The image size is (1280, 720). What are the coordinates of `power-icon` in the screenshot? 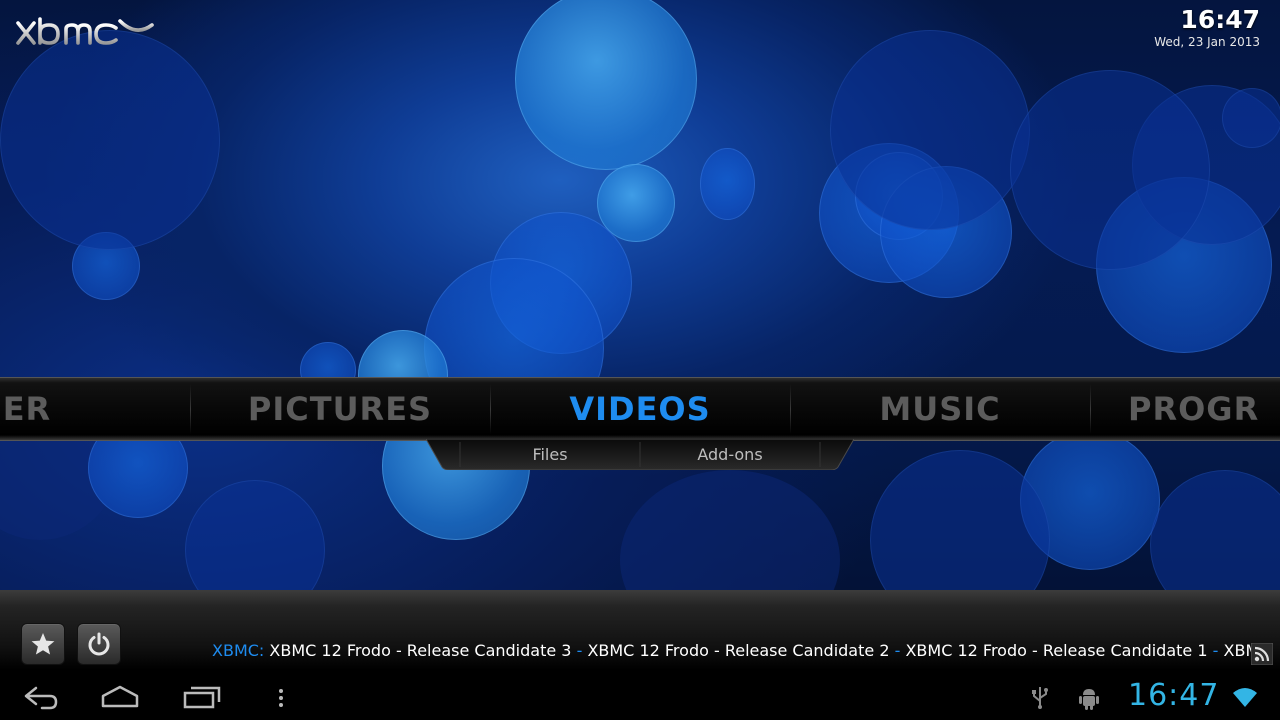 It's located at (99, 644).